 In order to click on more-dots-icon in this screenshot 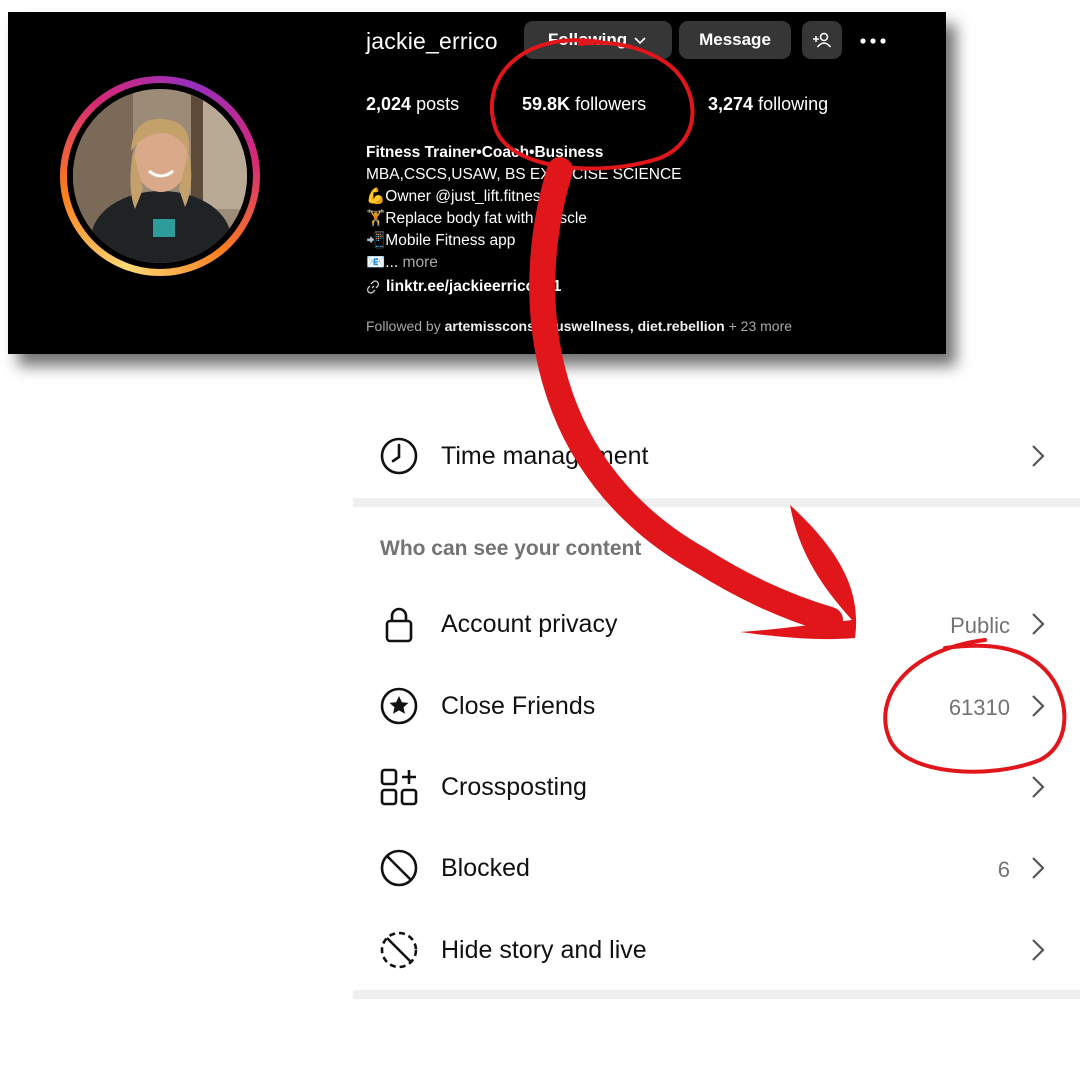, I will do `click(873, 41)`.